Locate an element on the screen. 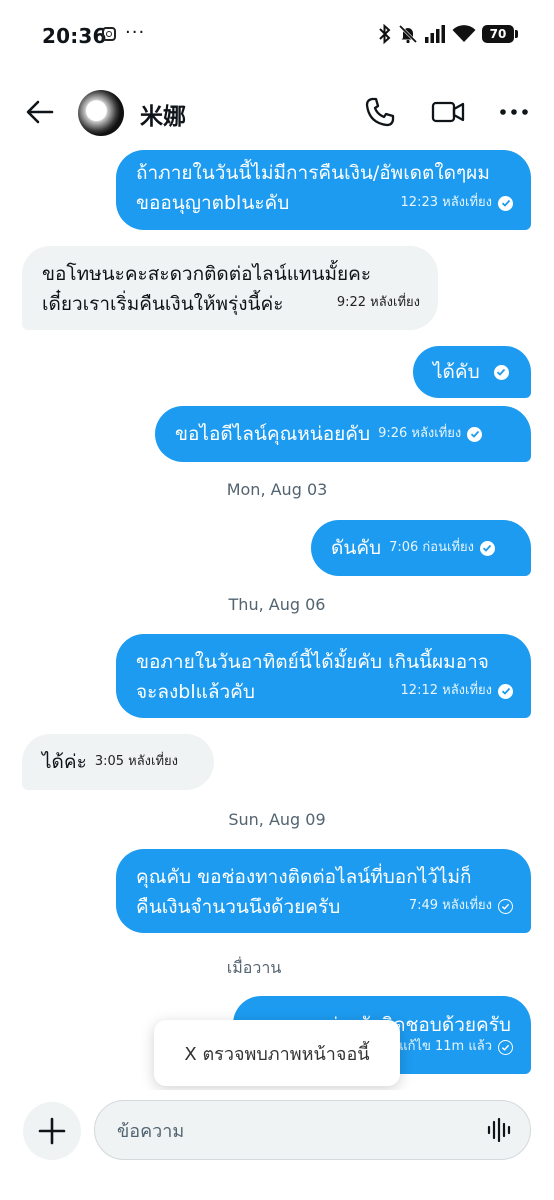 Image resolution: width=554 pixels, height=1200 pixels. mute-bell-icon is located at coordinates (408, 34).